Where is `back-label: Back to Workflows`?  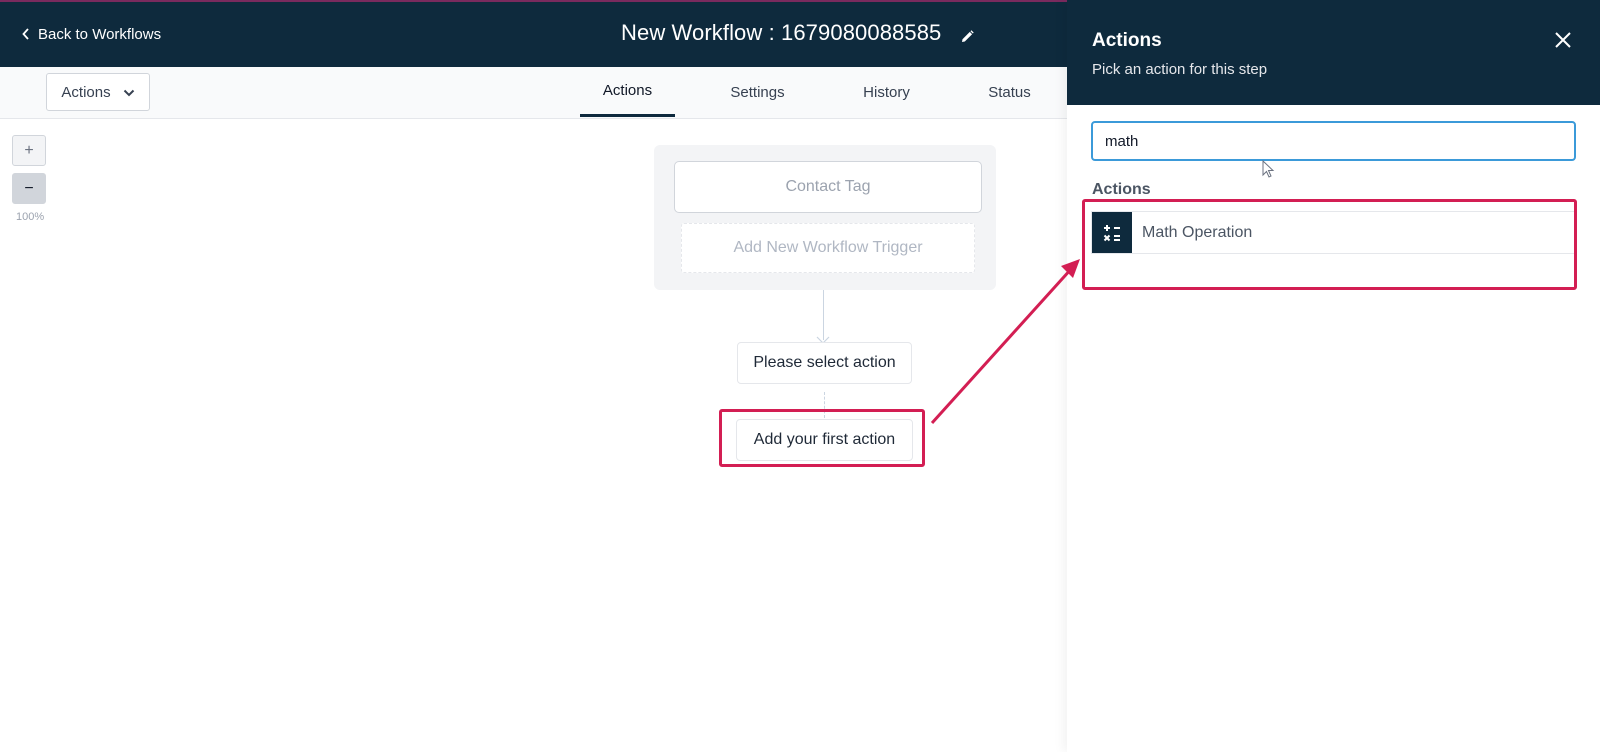
back-label: Back to Workflows is located at coordinates (100, 34).